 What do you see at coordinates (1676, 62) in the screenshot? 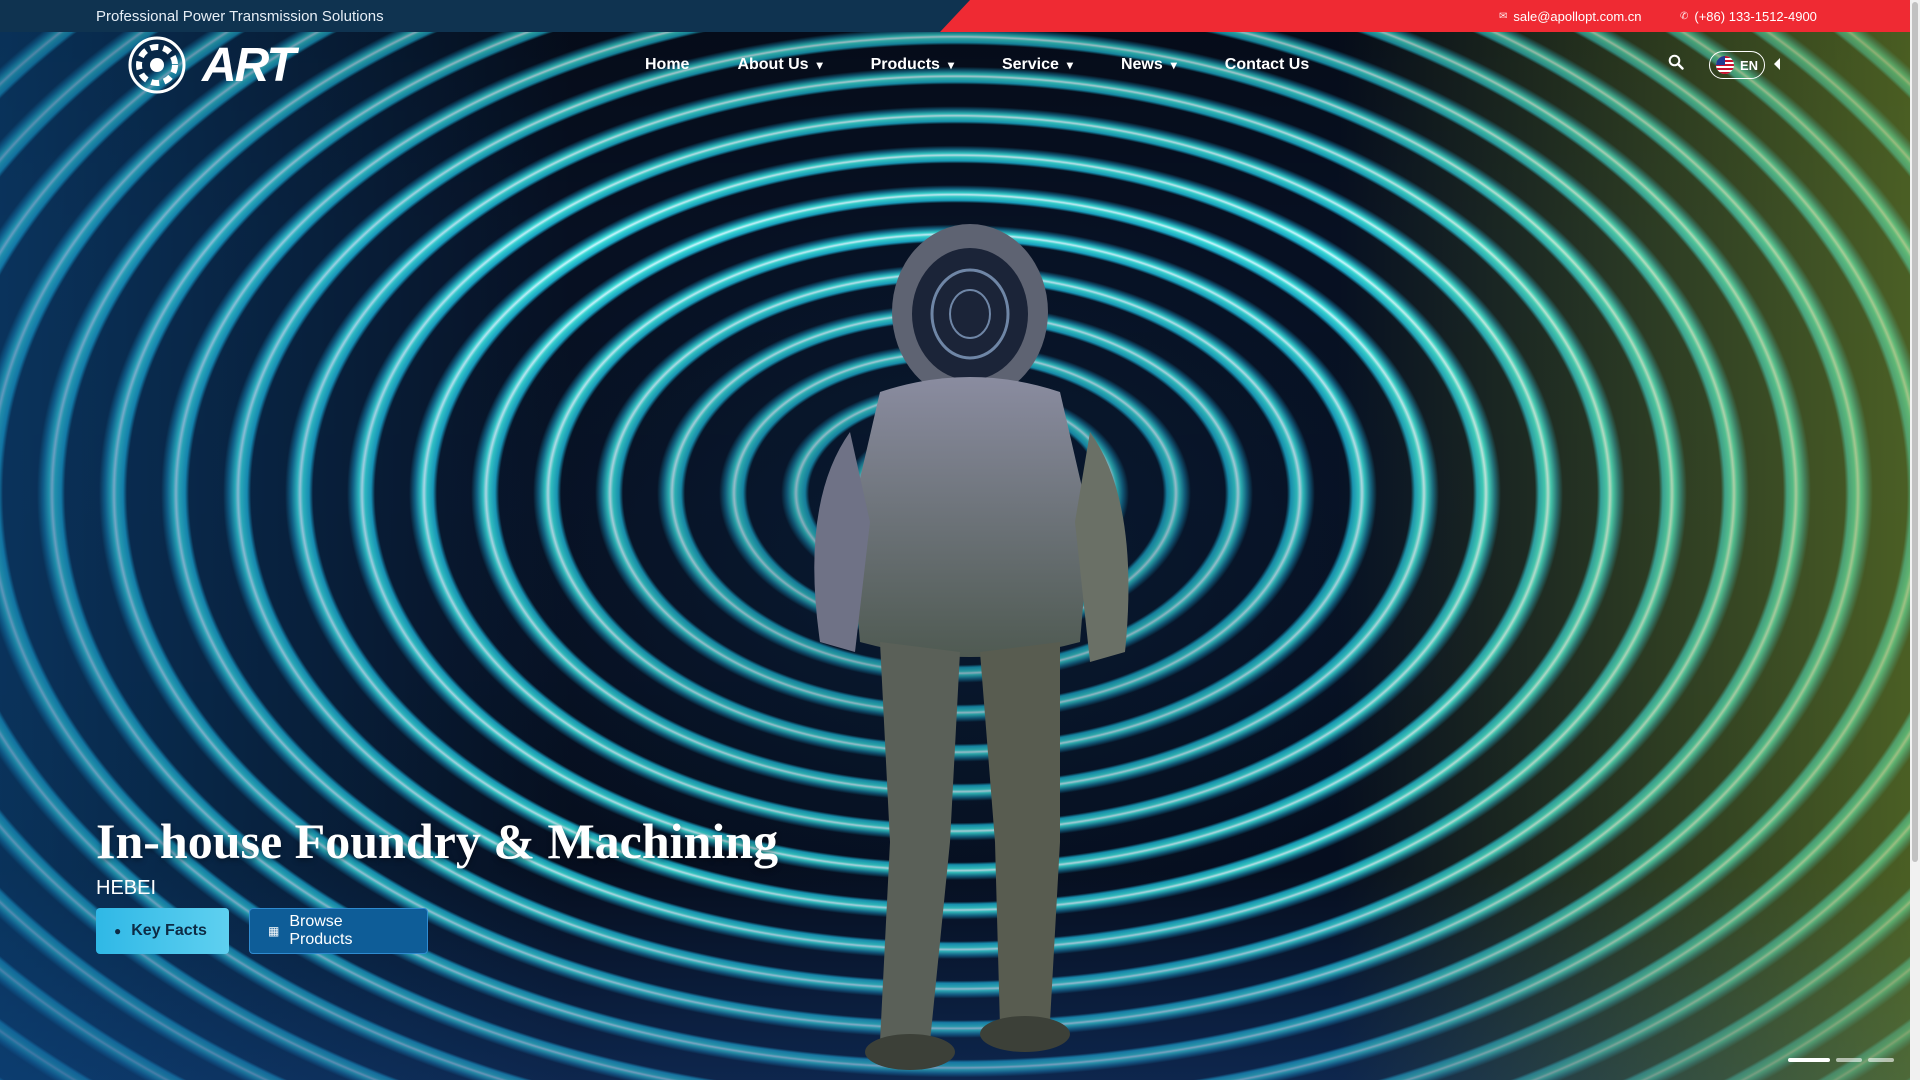
I see `search-icon` at bounding box center [1676, 62].